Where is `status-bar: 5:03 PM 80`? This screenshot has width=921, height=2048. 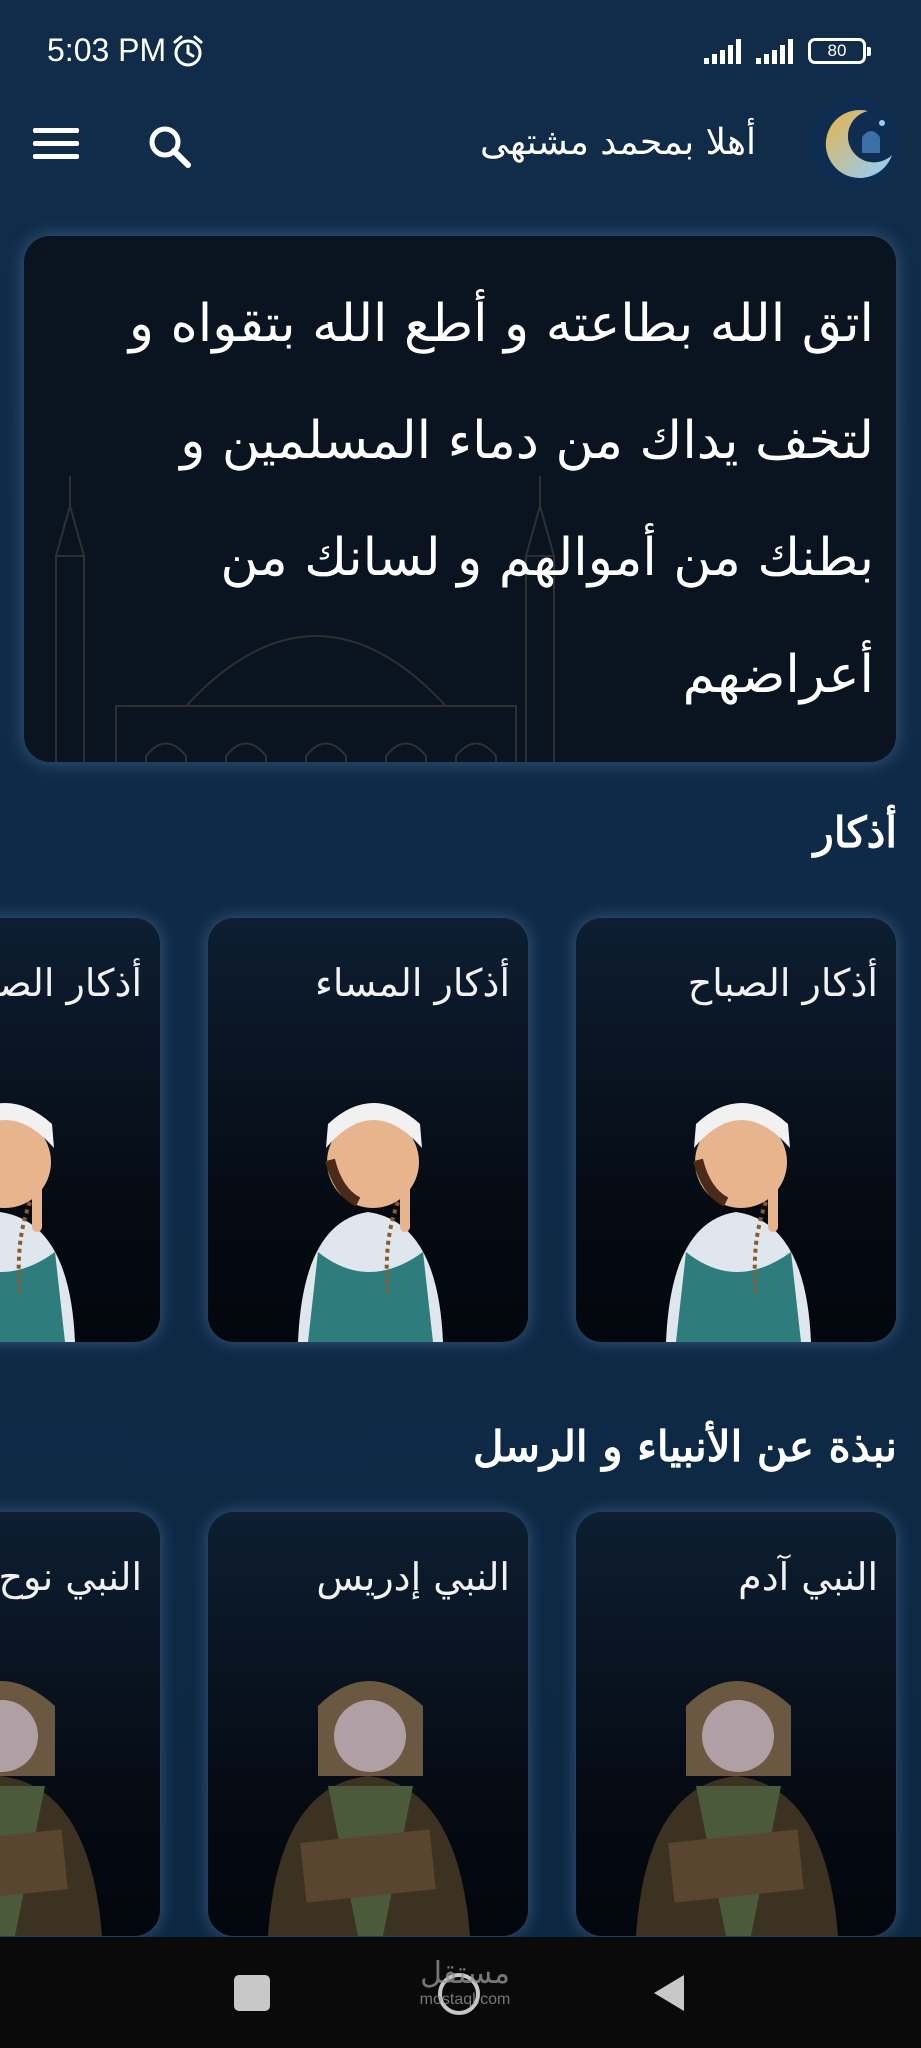 status-bar: 5:03 PM 80 is located at coordinates (460, 50).